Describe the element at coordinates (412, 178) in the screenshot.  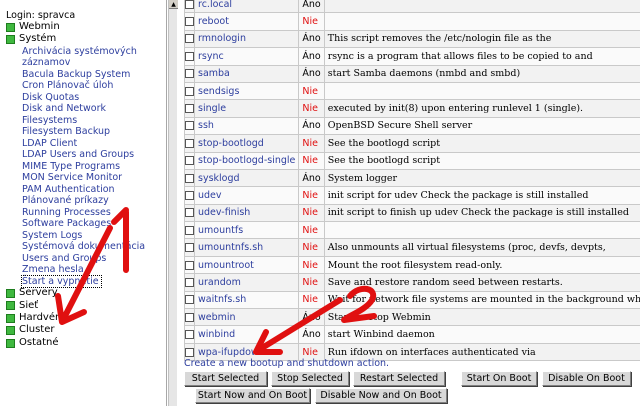
I see `table-row: sysklogd Áno System logger` at that location.